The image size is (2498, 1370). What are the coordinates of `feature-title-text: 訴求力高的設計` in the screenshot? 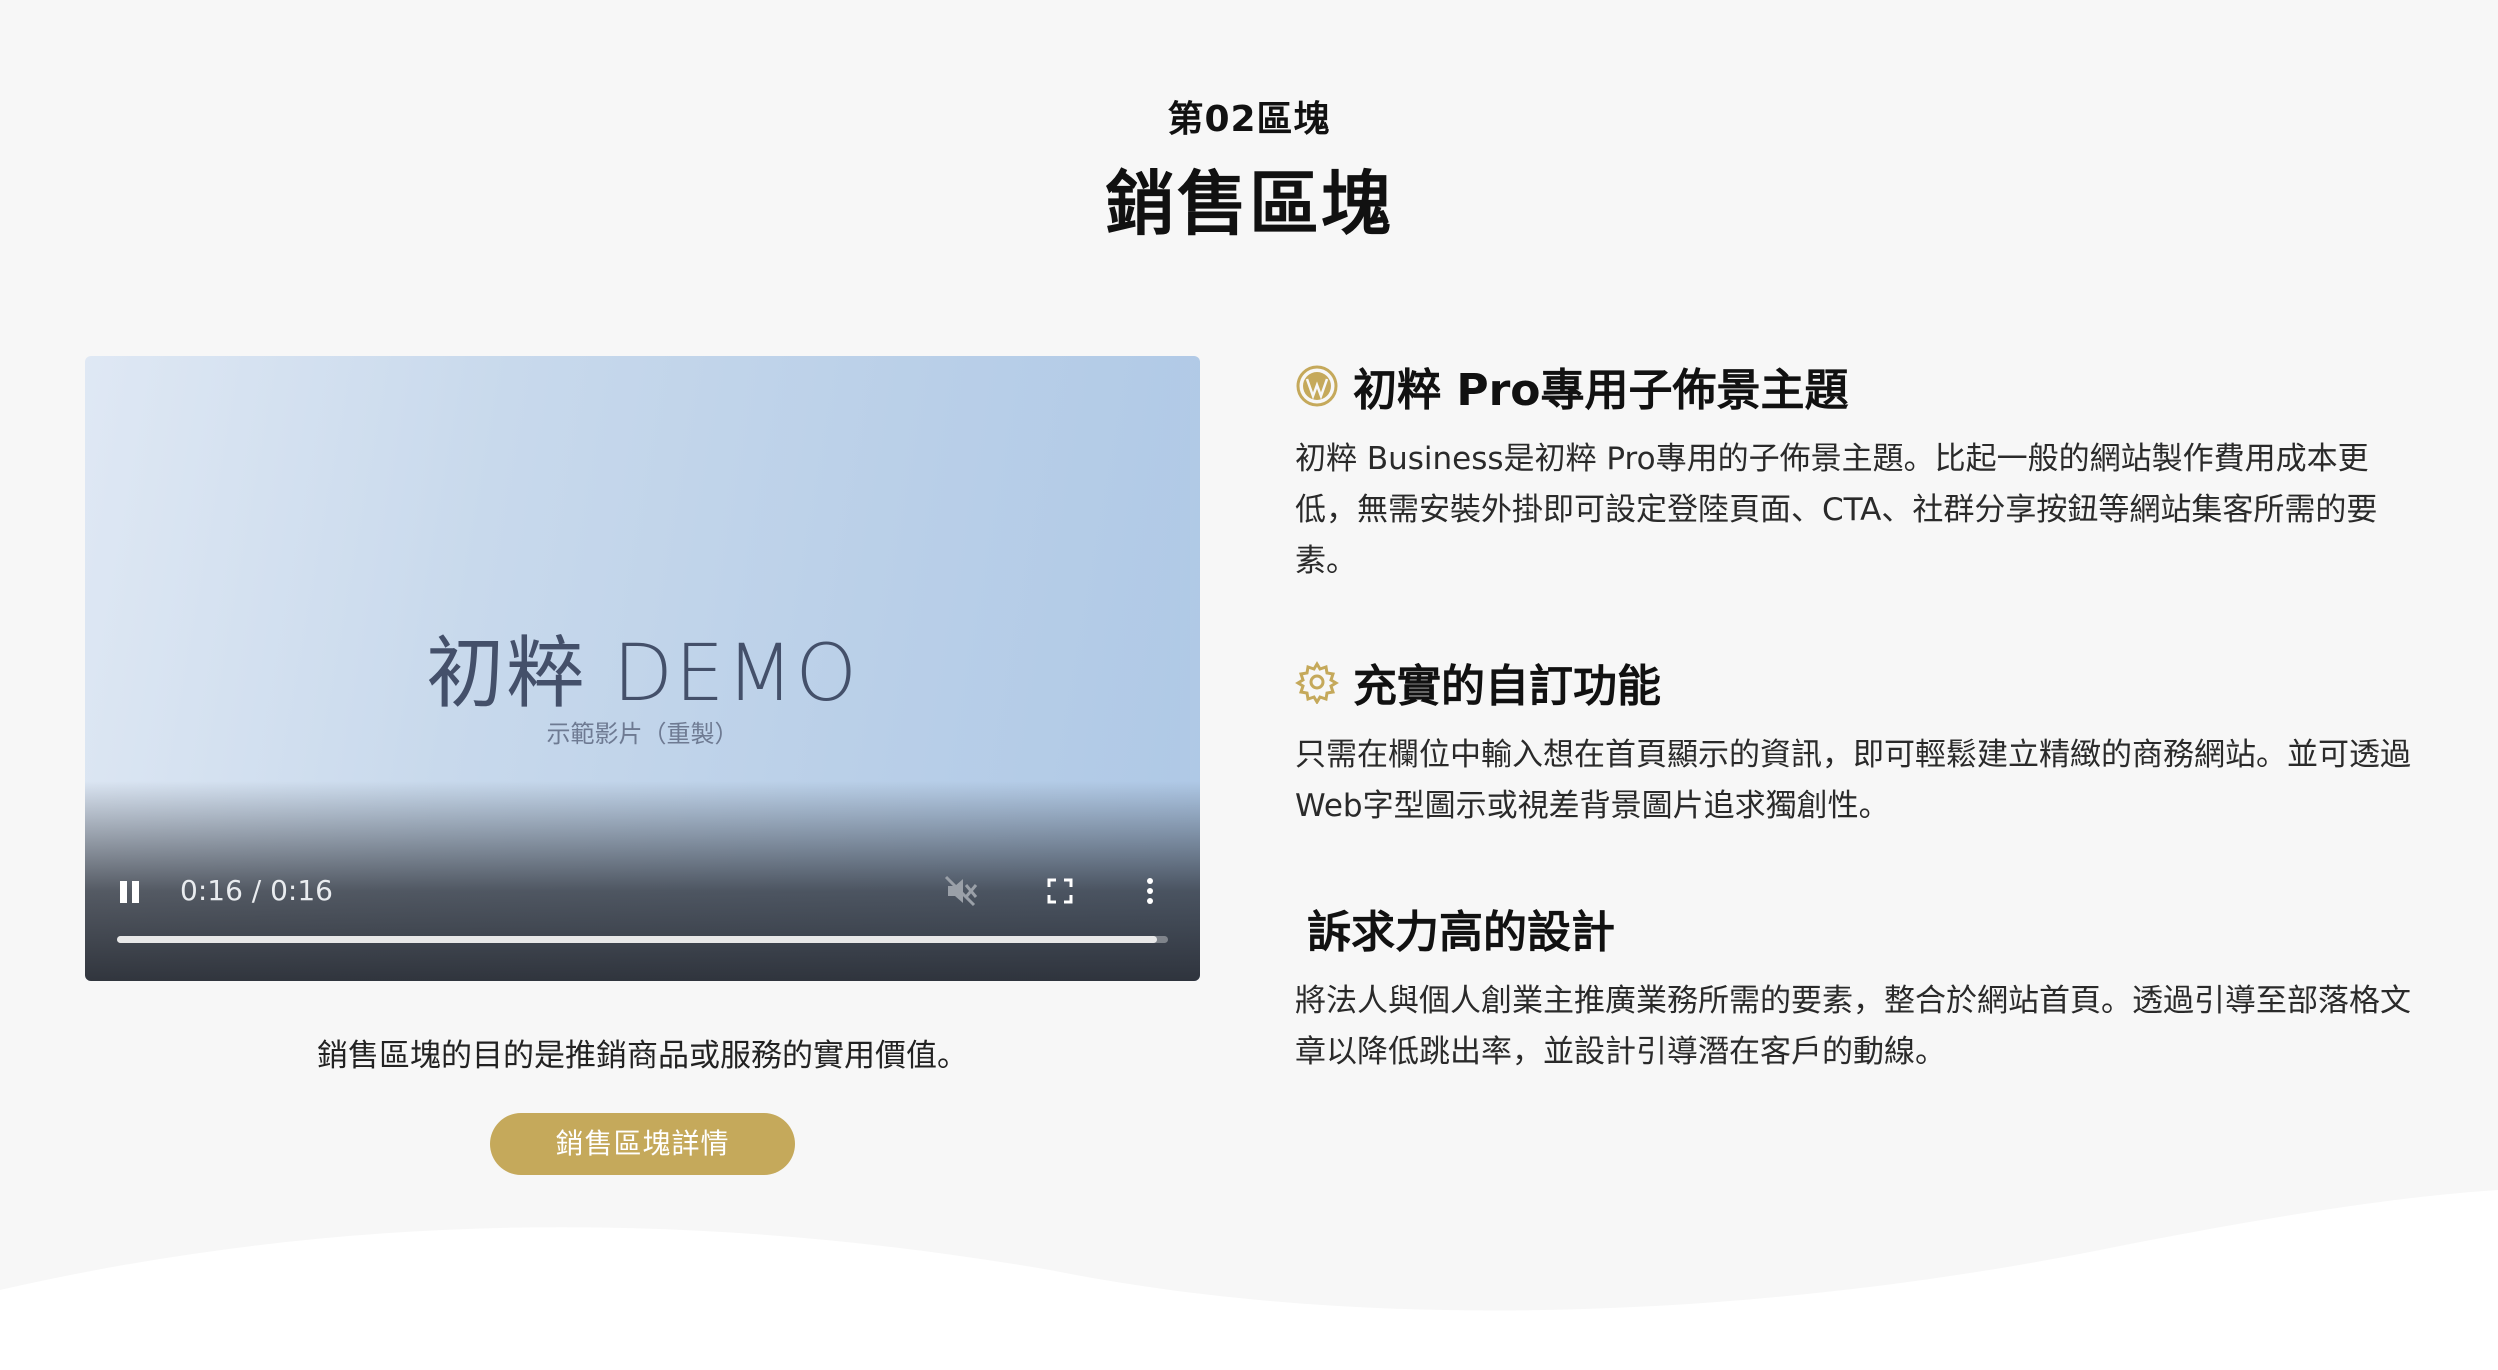 It's located at (1461, 932).